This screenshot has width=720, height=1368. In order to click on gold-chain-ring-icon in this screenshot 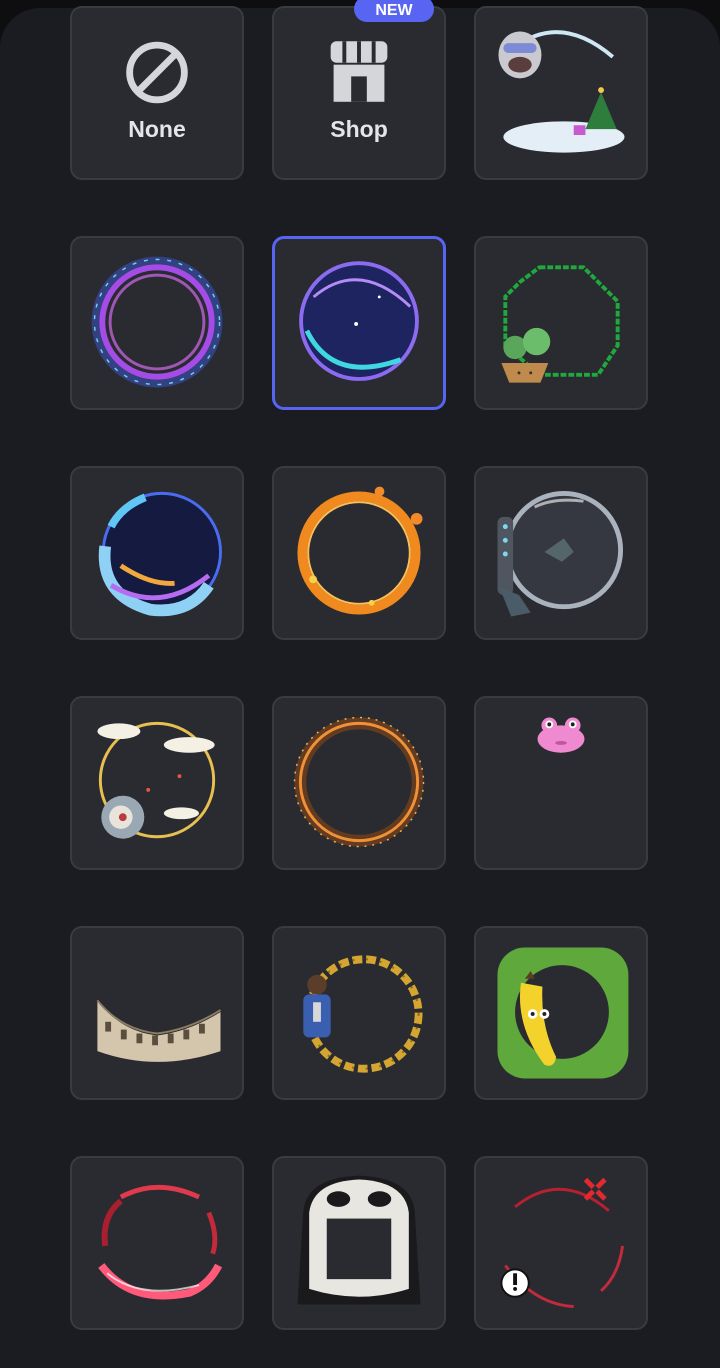, I will do `click(363, 1014)`.